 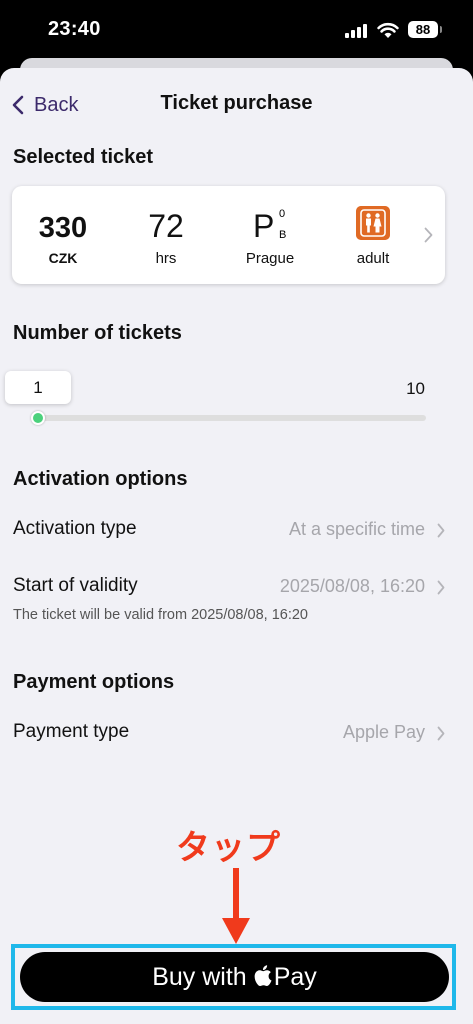 What do you see at coordinates (63, 228) in the screenshot?
I see `price-value: 330` at bounding box center [63, 228].